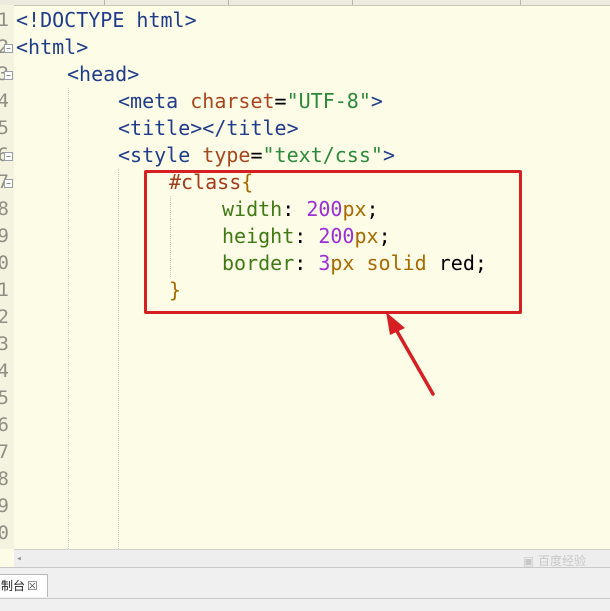  I want to click on tab-console-label: 制台, so click(13, 586).